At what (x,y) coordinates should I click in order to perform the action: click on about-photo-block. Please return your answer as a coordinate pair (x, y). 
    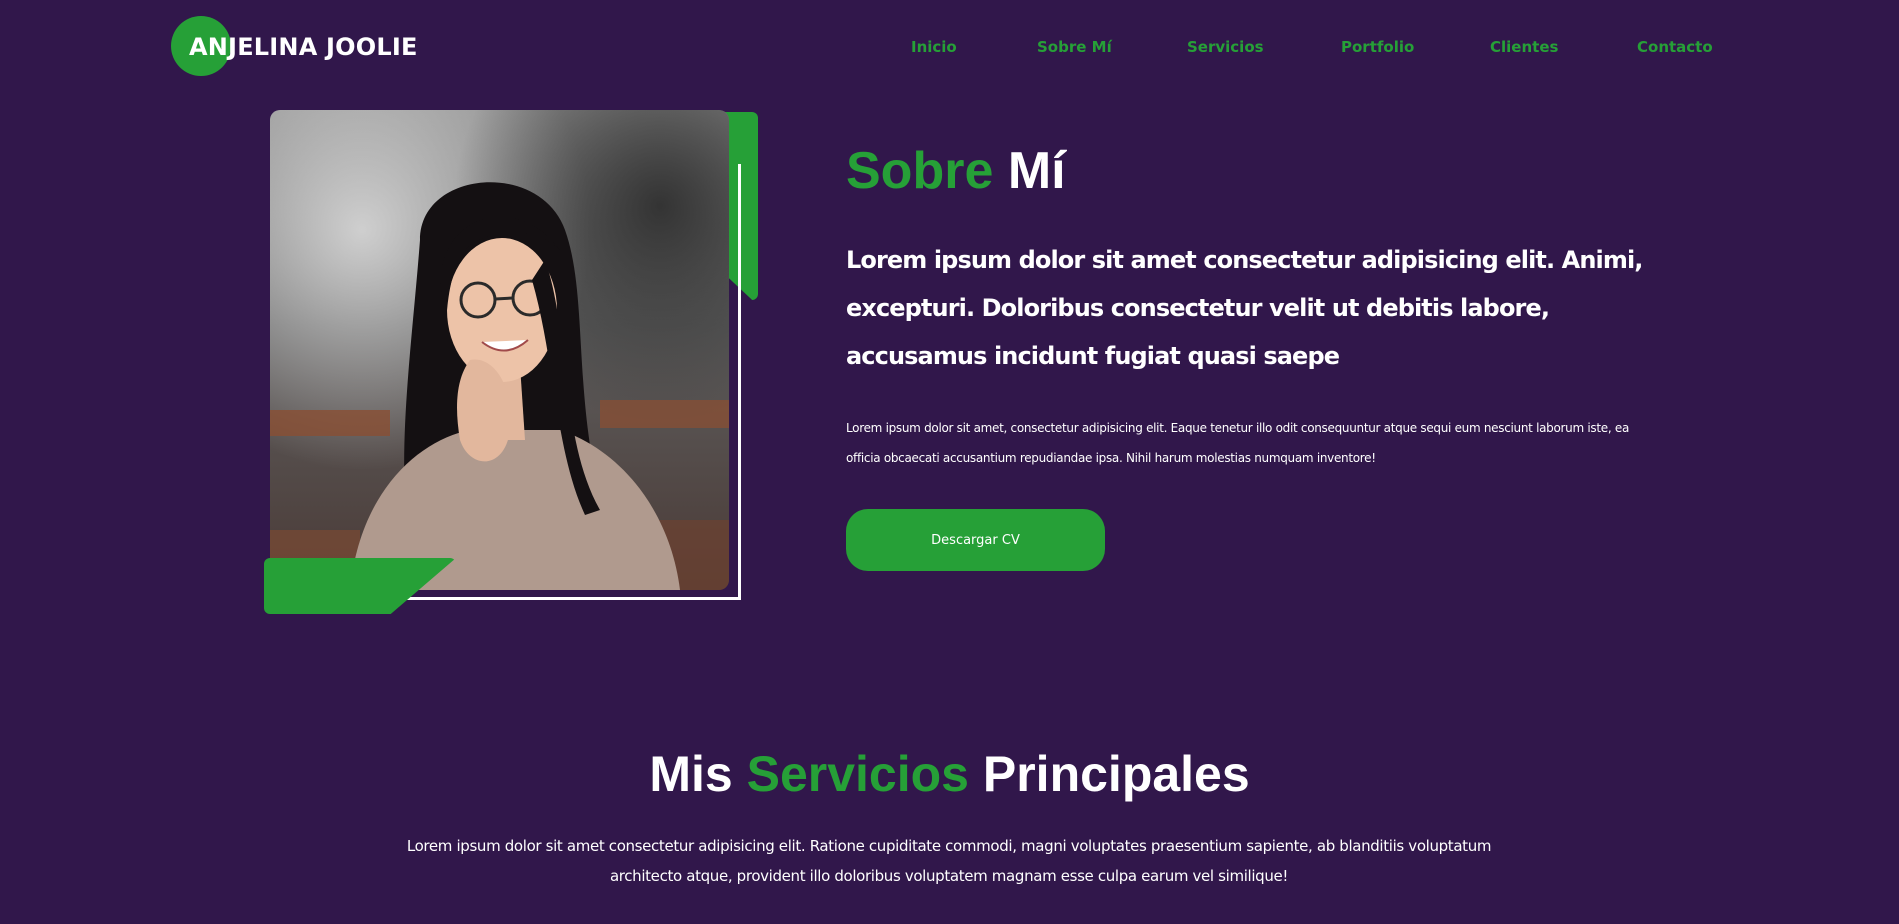
    Looking at the image, I should click on (514, 365).